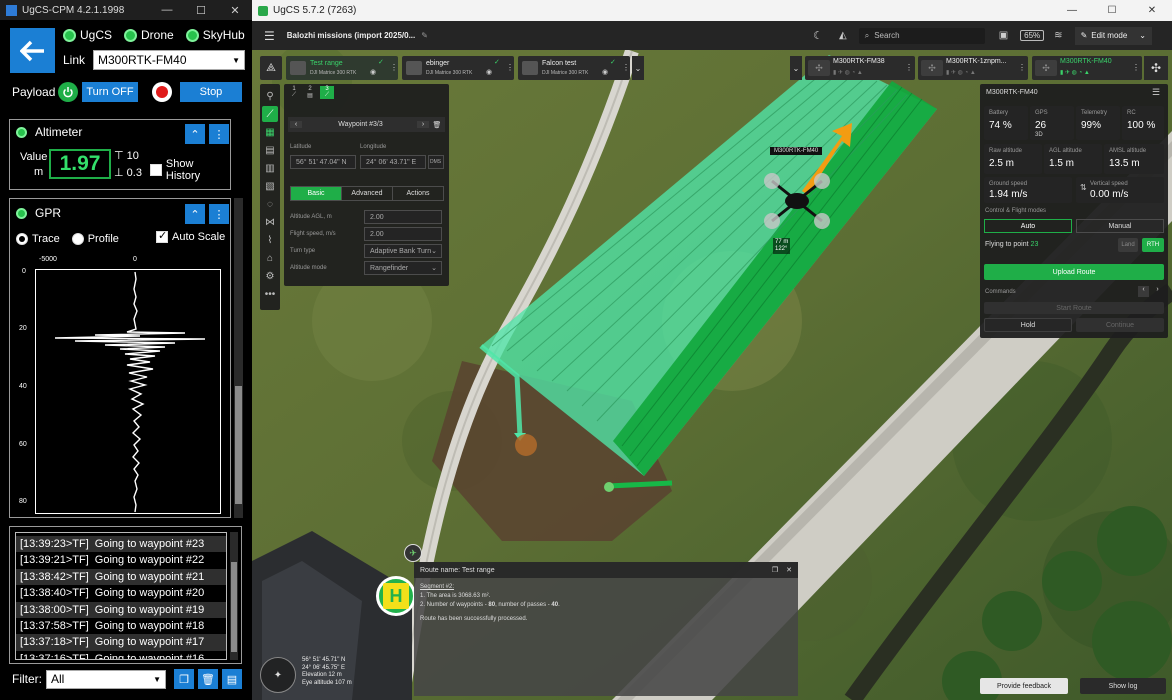 This screenshot has height=700, width=1172. I want to click on longitude-input: 24° 06' 43.71" E, so click(393, 162).